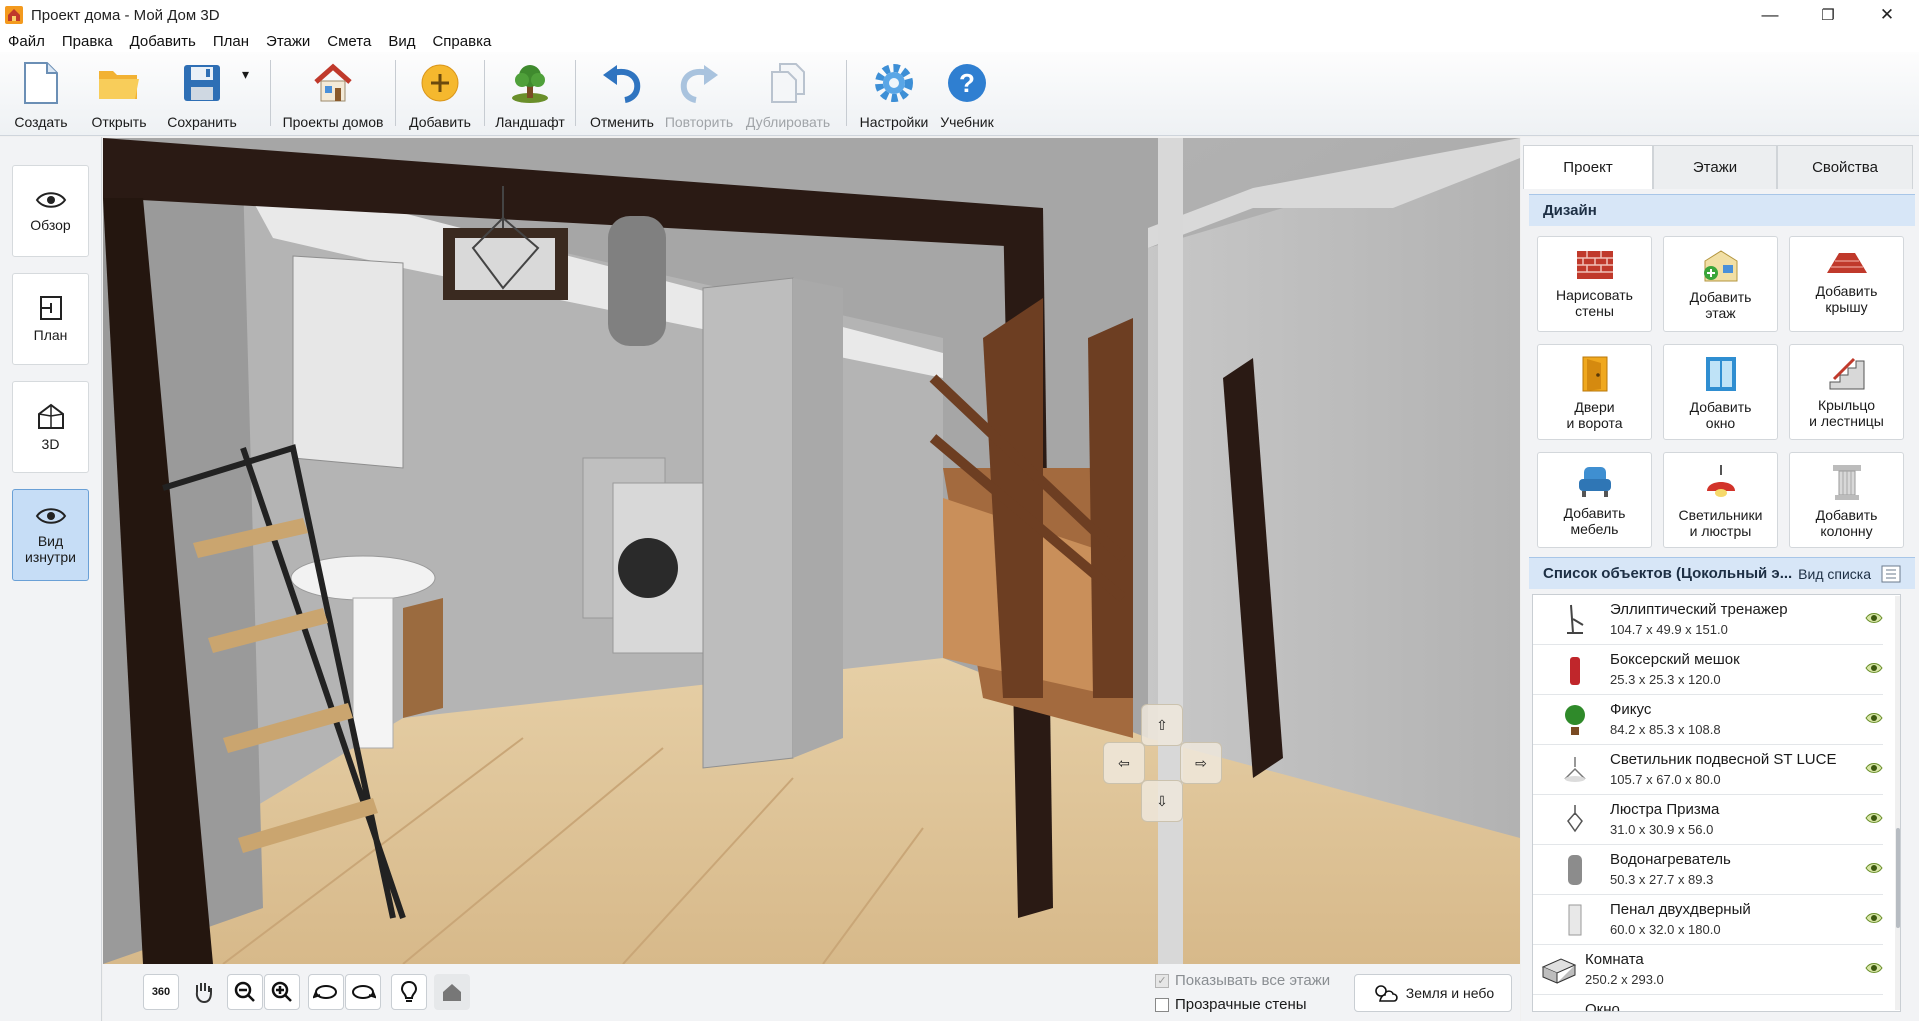 Image resolution: width=1919 pixels, height=1021 pixels. I want to click on list-item: Пенал двухдверный 60.0 x 32.0 x 180.0, so click(1708, 920).